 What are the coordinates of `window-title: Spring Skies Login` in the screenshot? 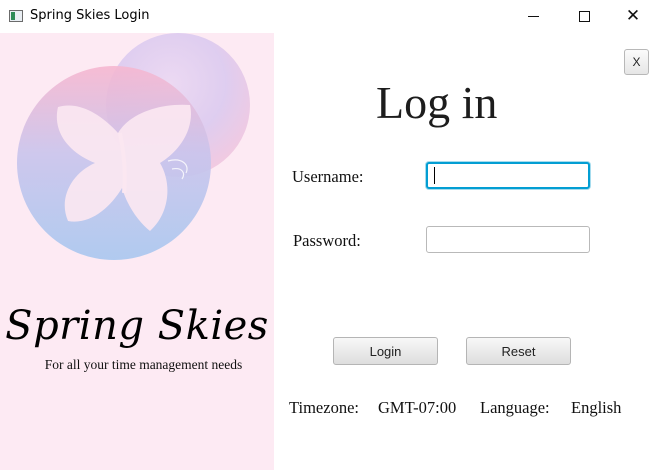 It's located at (90, 15).